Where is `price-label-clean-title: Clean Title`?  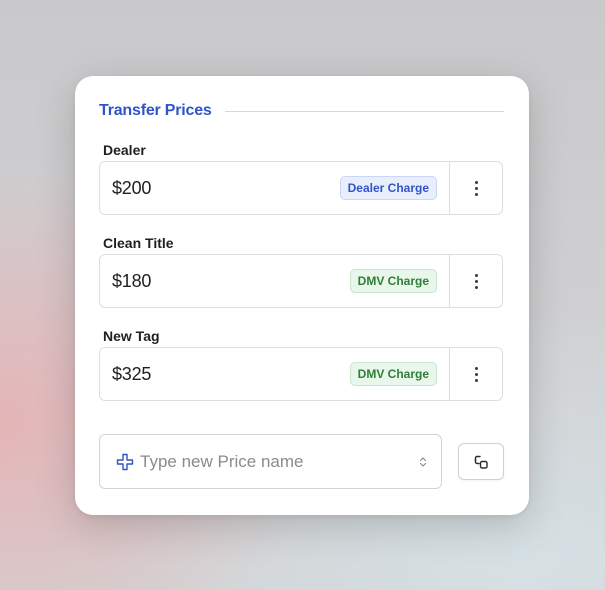
price-label-clean-title: Clean Title is located at coordinates (138, 243).